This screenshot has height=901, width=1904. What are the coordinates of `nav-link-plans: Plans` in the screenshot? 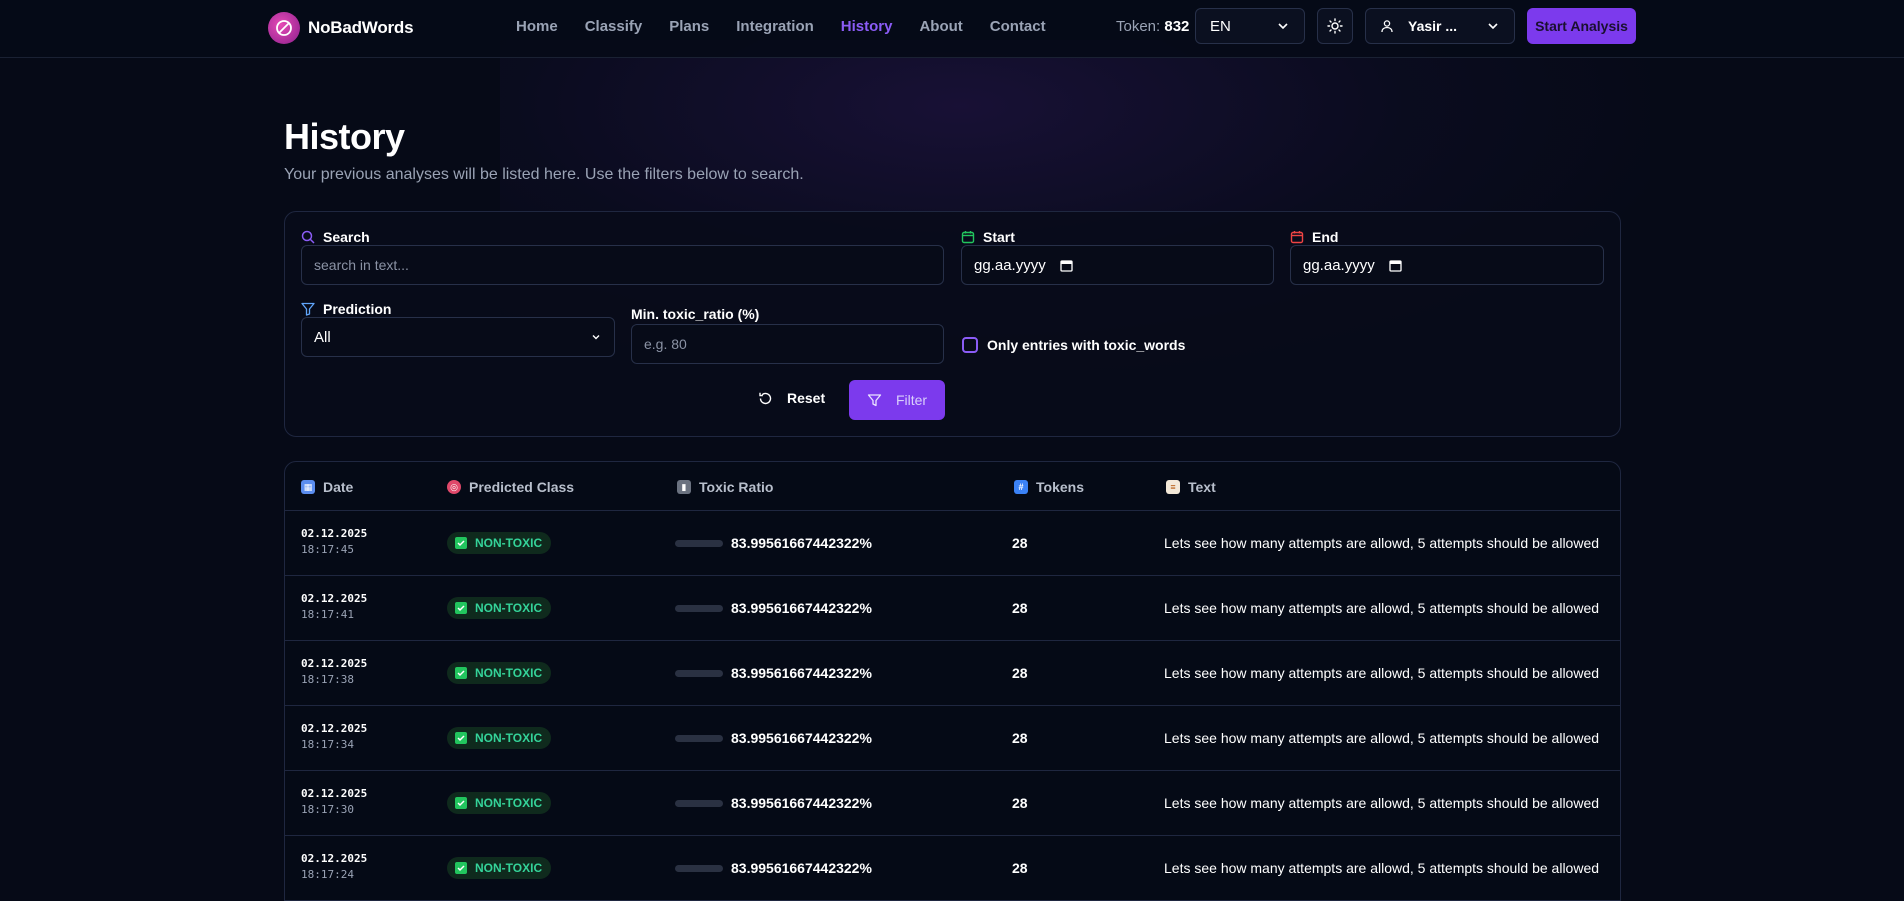 It's located at (689, 26).